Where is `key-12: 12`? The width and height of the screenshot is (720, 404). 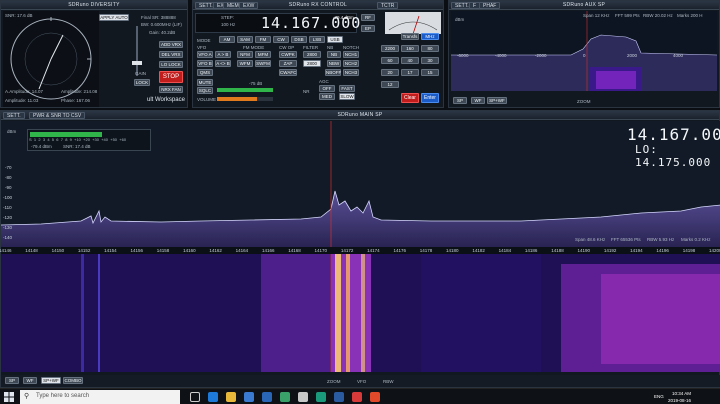
key-12: 12 is located at coordinates (390, 84).